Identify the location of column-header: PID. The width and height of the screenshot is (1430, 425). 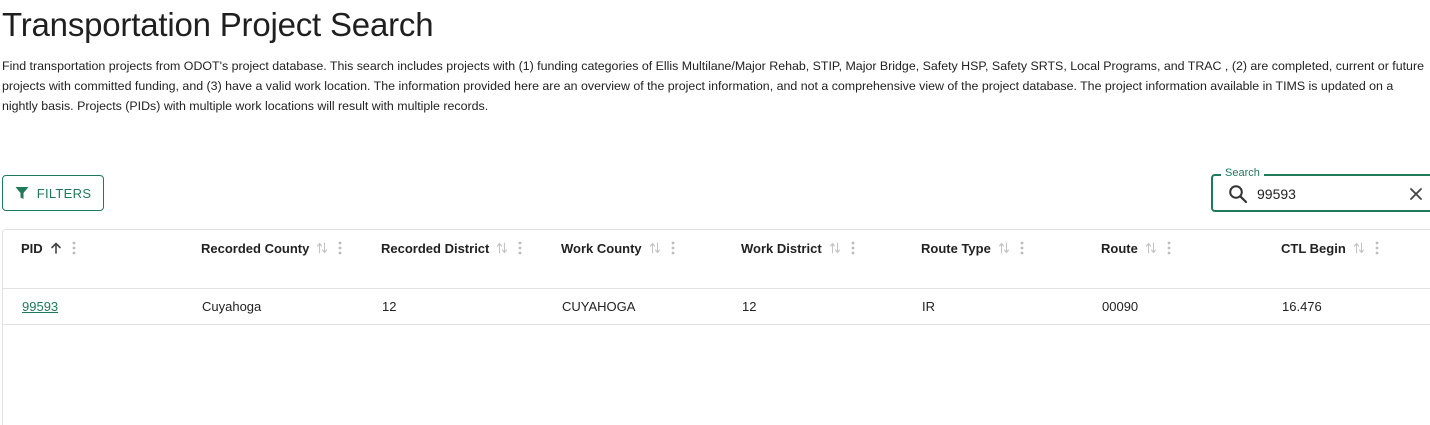
(48, 248).